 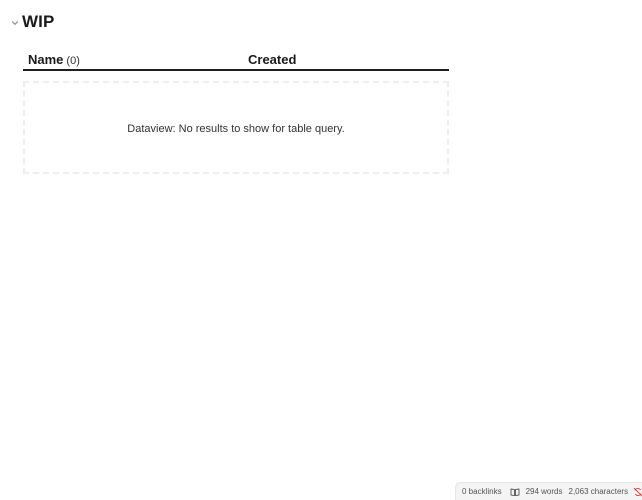 What do you see at coordinates (544, 491) in the screenshot?
I see `word-count: 294 words` at bounding box center [544, 491].